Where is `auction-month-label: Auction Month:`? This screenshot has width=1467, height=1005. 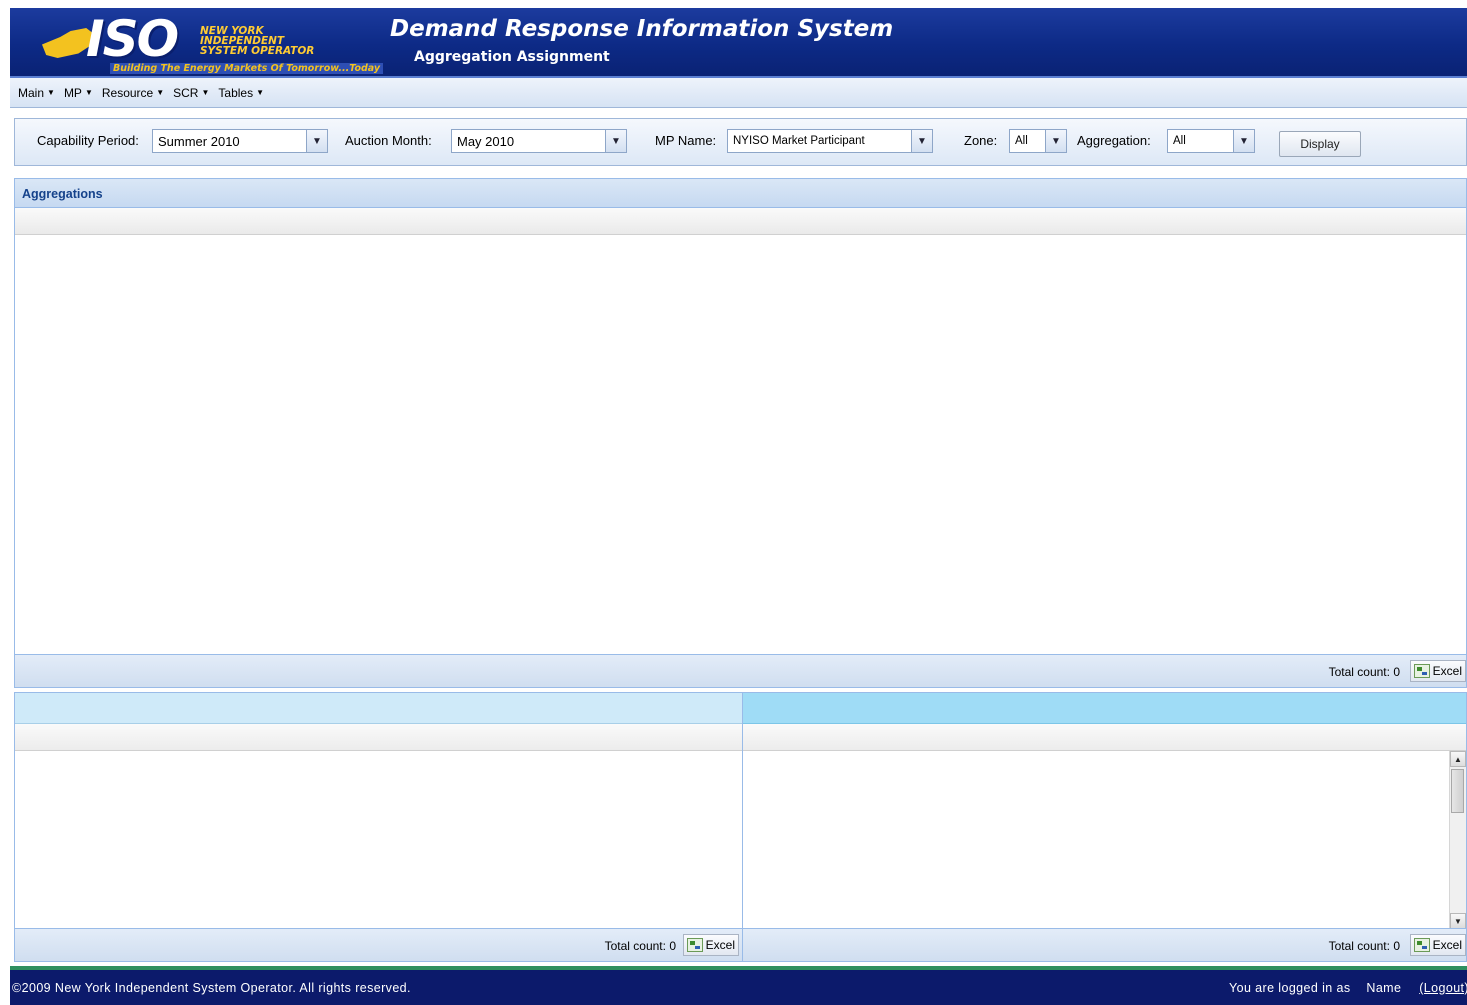 auction-month-label: Auction Month: is located at coordinates (388, 140).